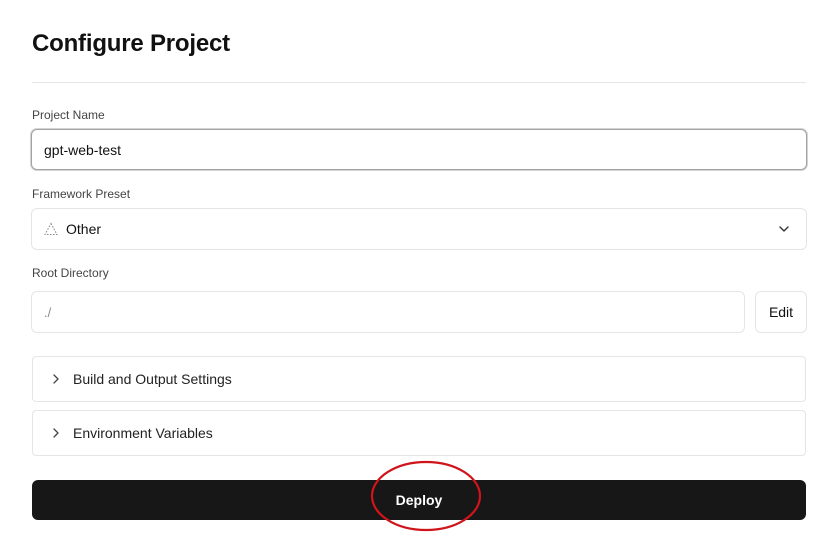 This screenshot has width=837, height=544. I want to click on chevron-down-icon, so click(784, 229).